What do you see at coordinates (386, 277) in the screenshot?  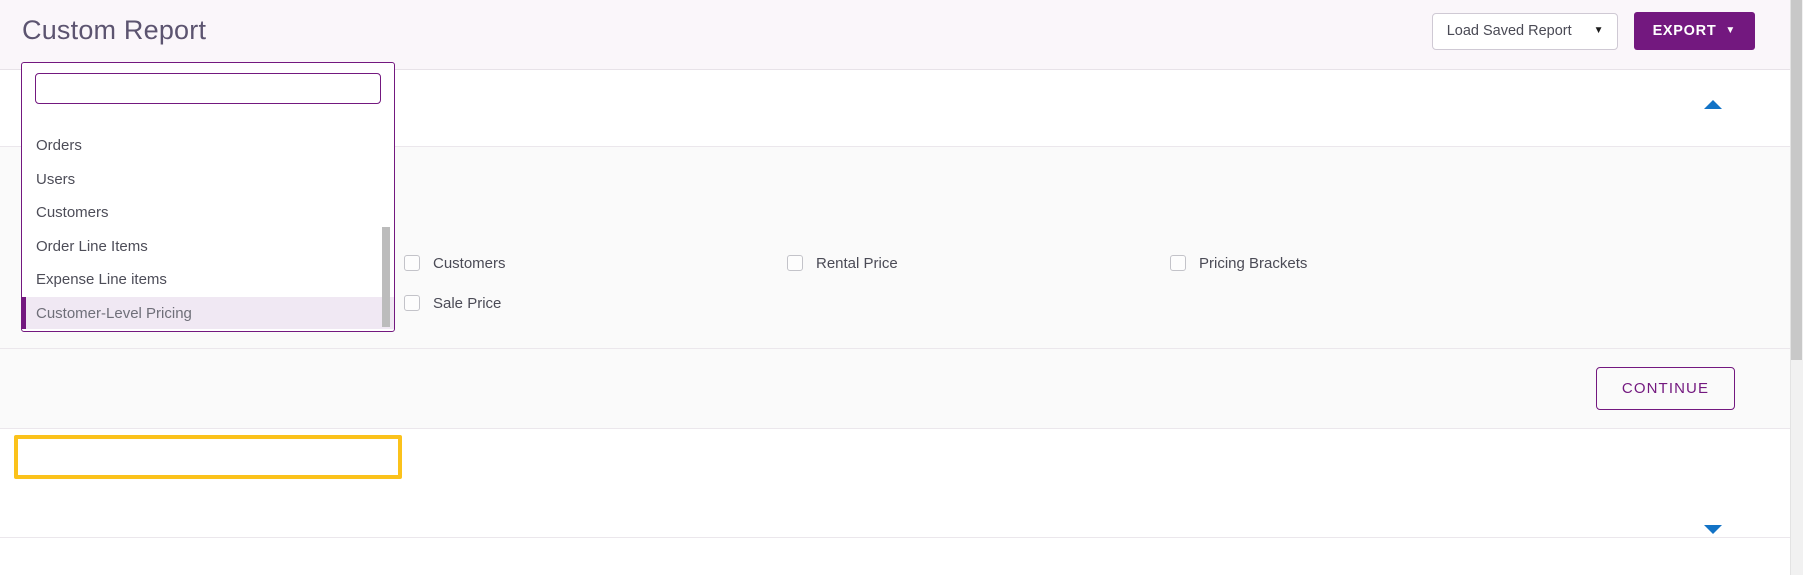 I see `dropdown-scrollbar-thumb` at bounding box center [386, 277].